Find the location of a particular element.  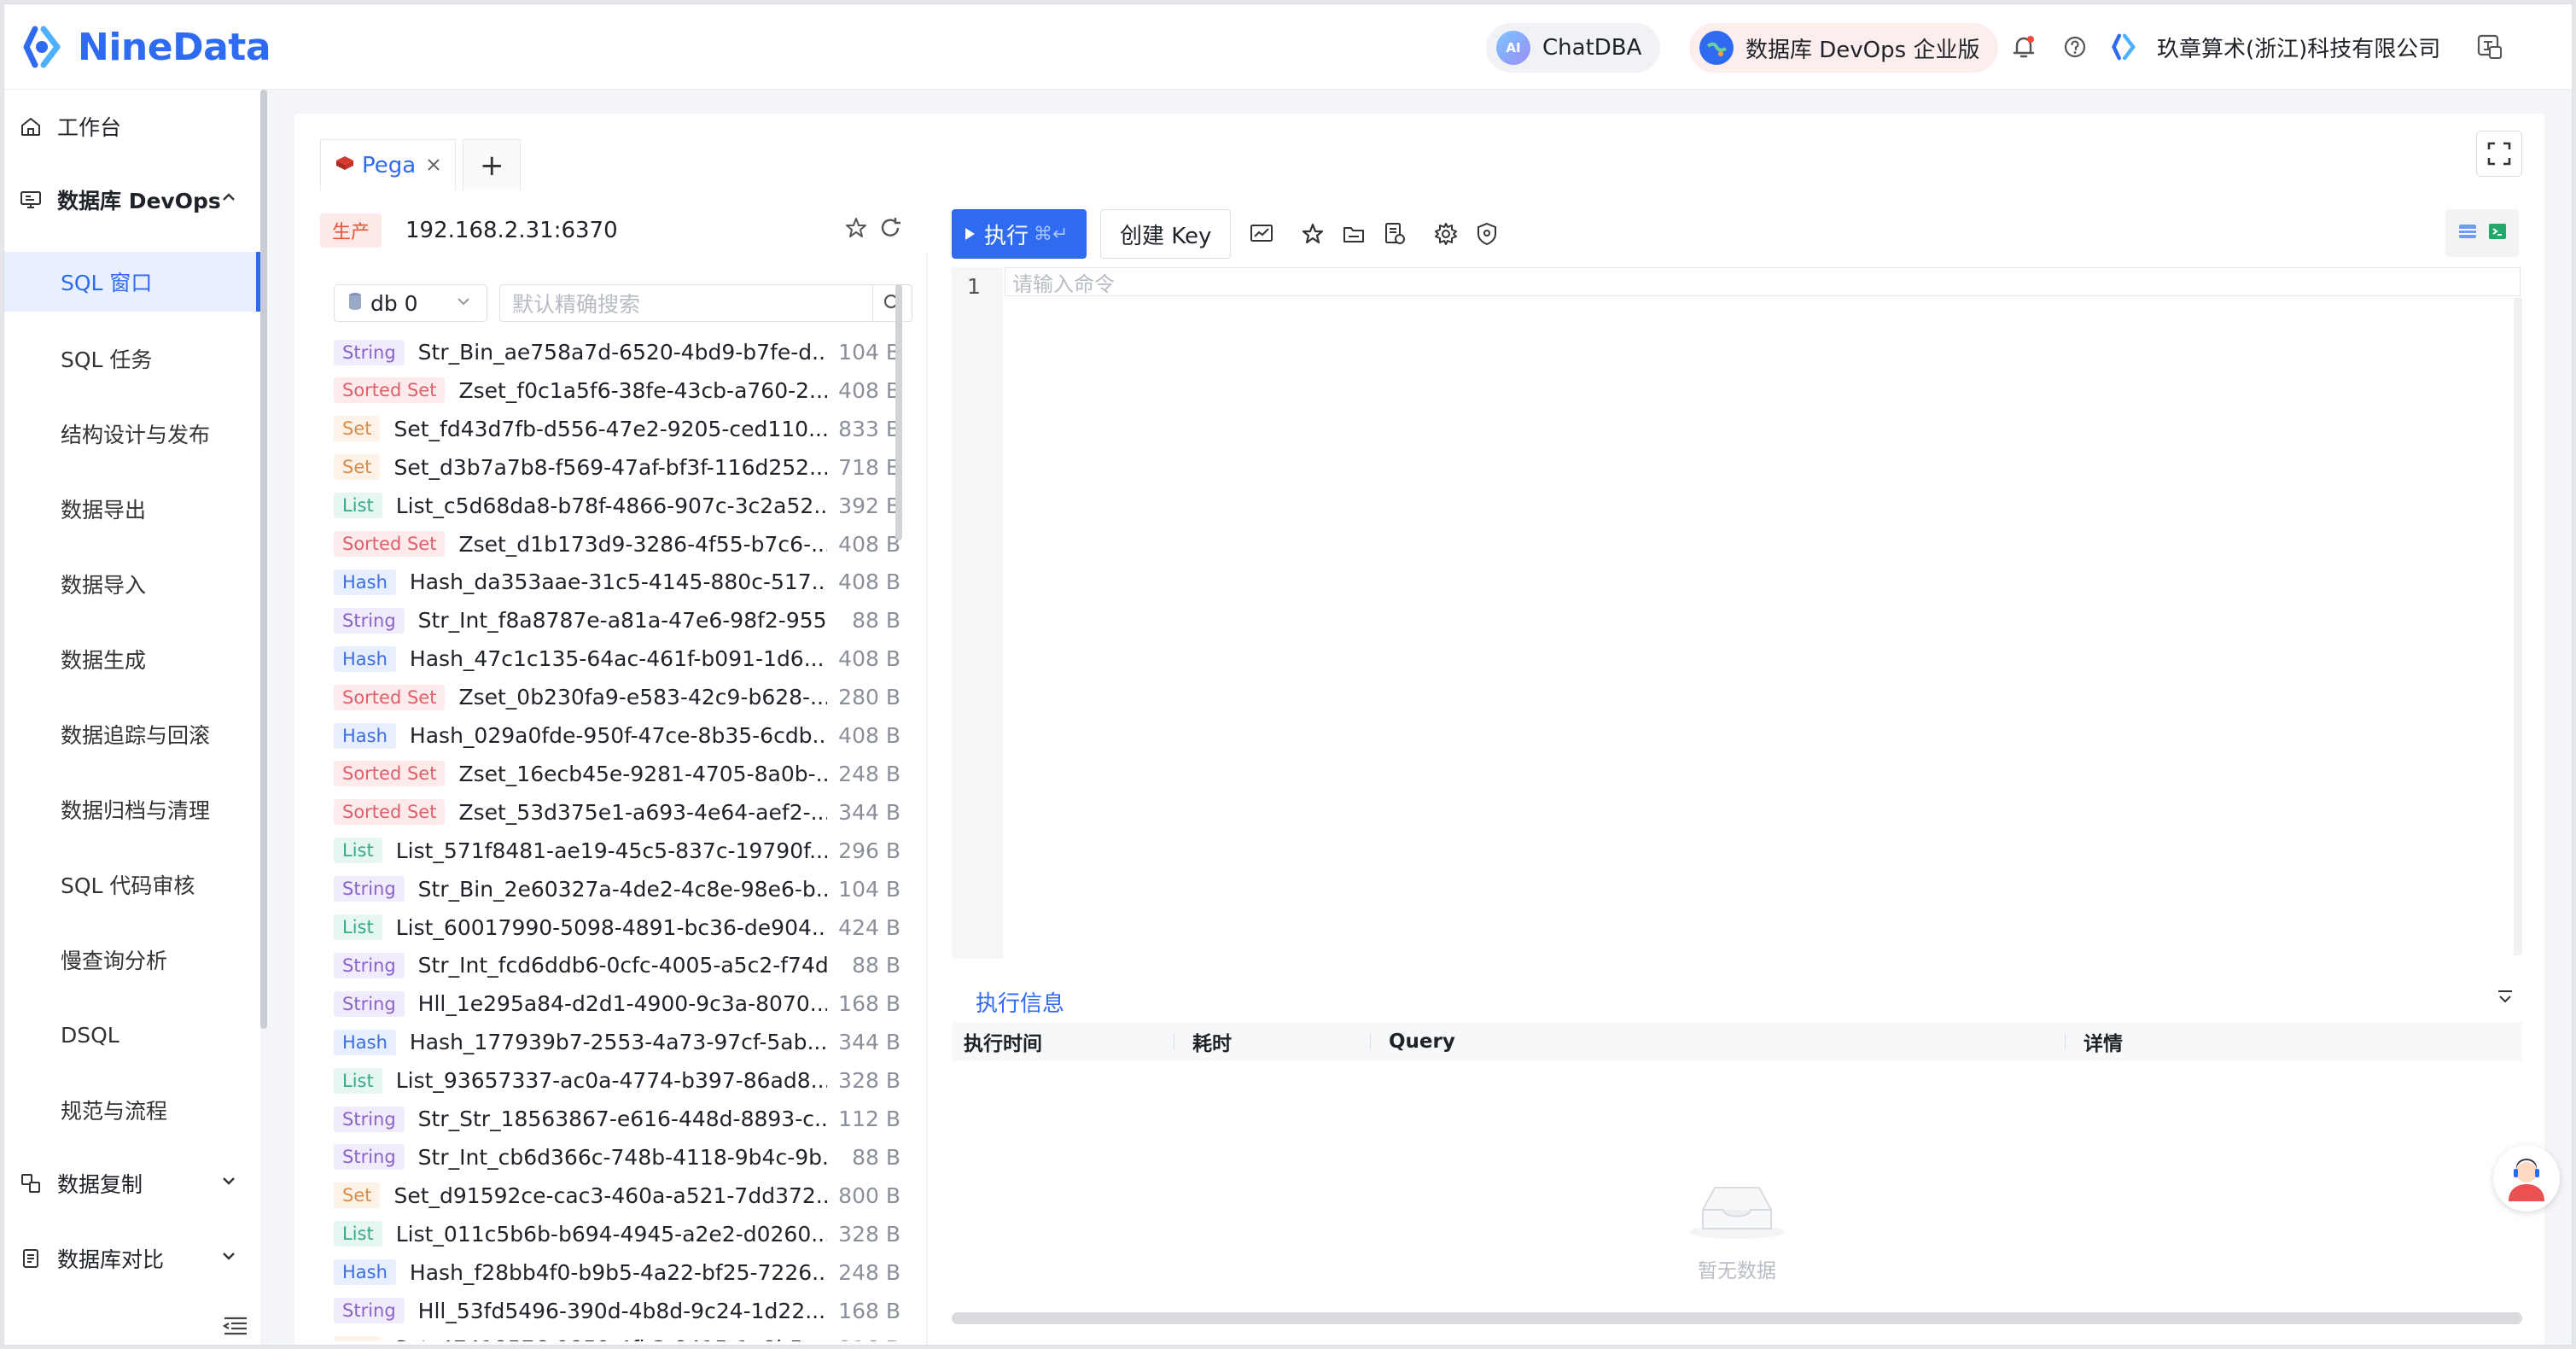

sidebar-item-compare: 数据库对比 is located at coordinates (132, 1259).